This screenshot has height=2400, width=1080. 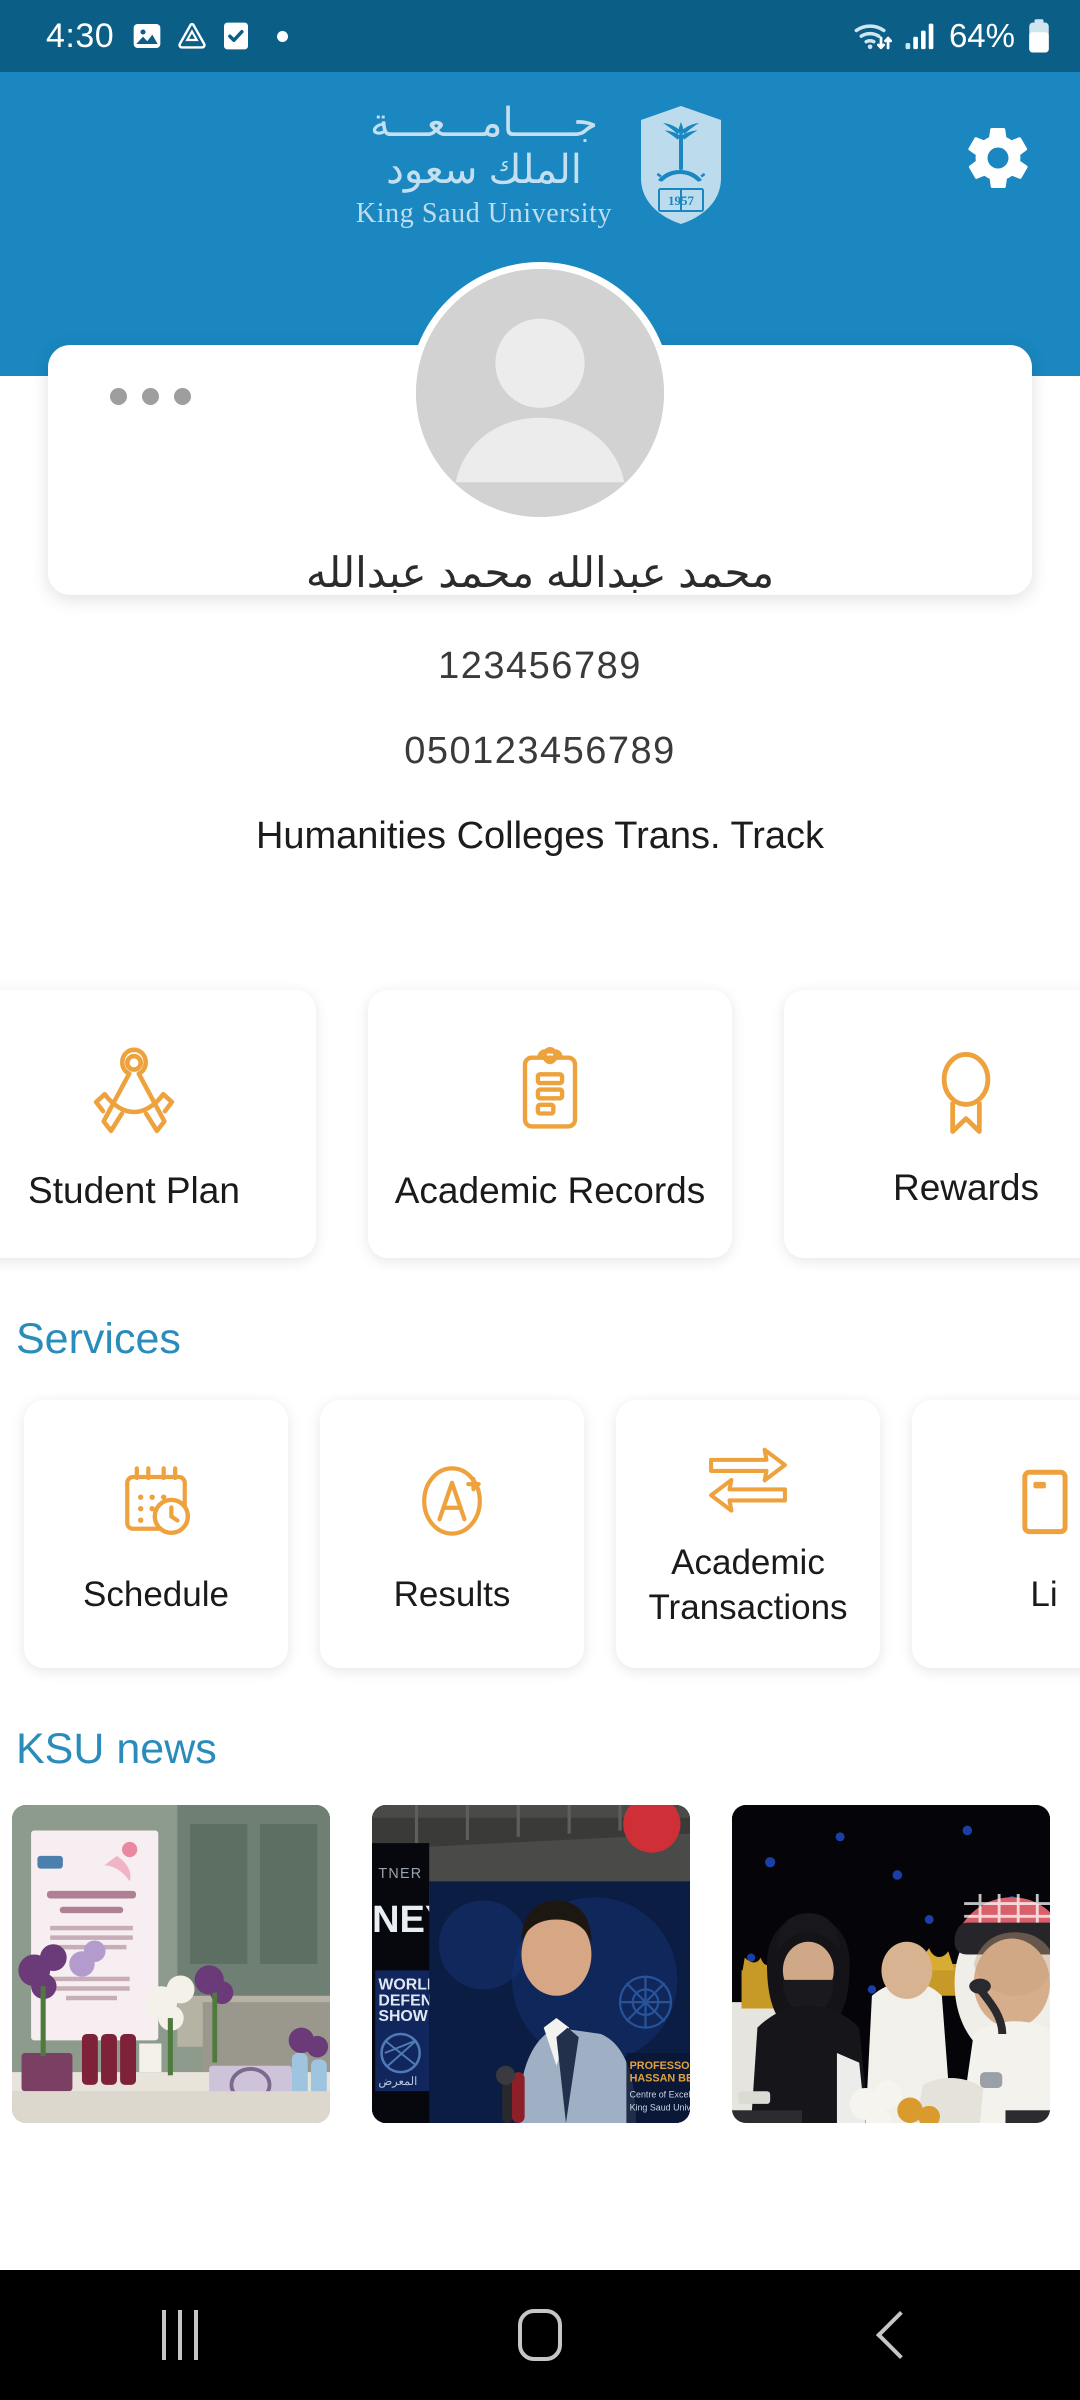 What do you see at coordinates (156, 1501) in the screenshot?
I see `calendar-clock-icon` at bounding box center [156, 1501].